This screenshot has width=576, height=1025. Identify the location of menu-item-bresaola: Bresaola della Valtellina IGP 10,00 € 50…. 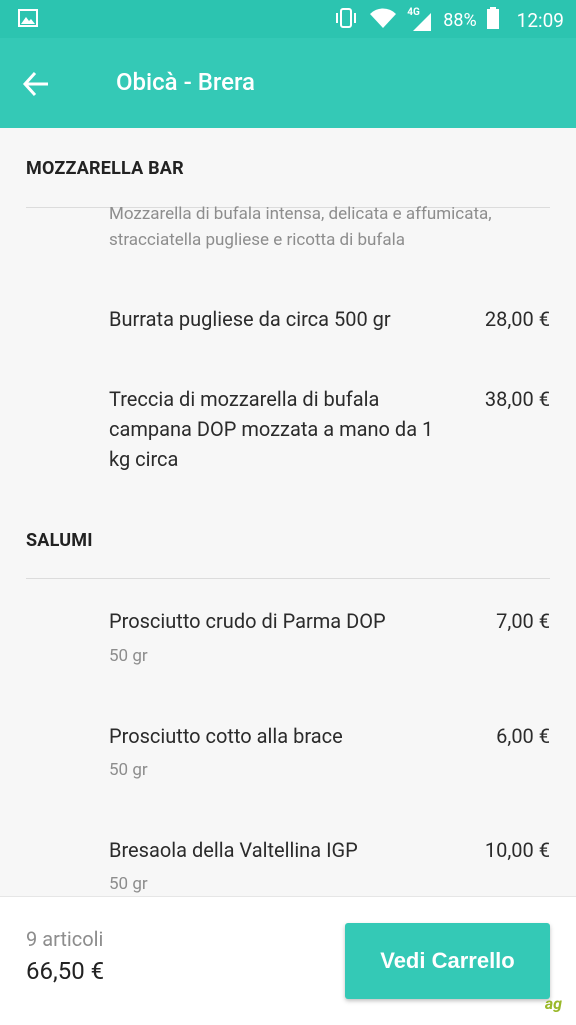
(288, 862).